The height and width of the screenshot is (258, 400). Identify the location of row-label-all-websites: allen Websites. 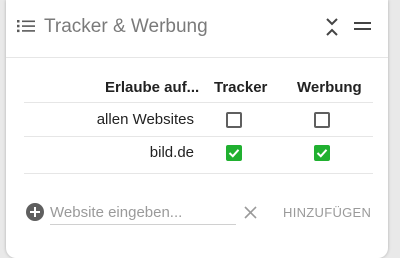
(145, 119).